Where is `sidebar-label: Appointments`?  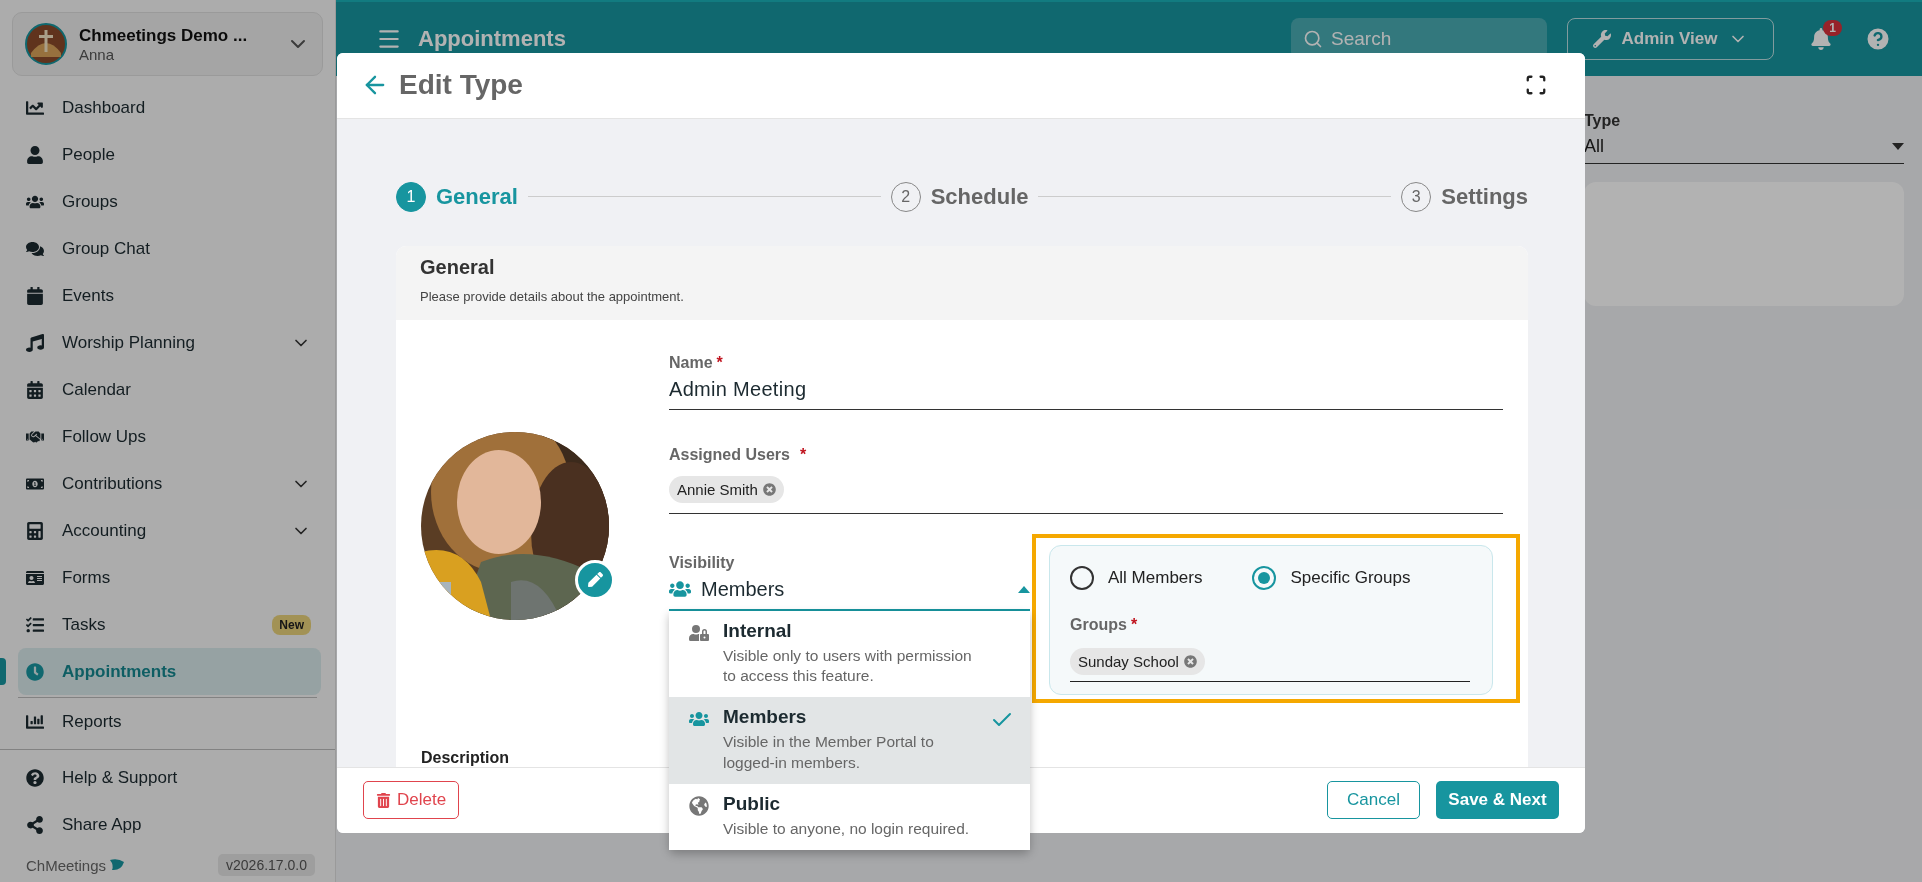
sidebar-label: Appointments is located at coordinates (120, 671).